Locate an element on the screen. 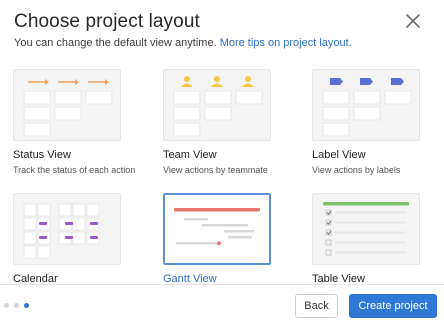 The width and height of the screenshot is (444, 326). label-view-thumbnail is located at coordinates (366, 105).